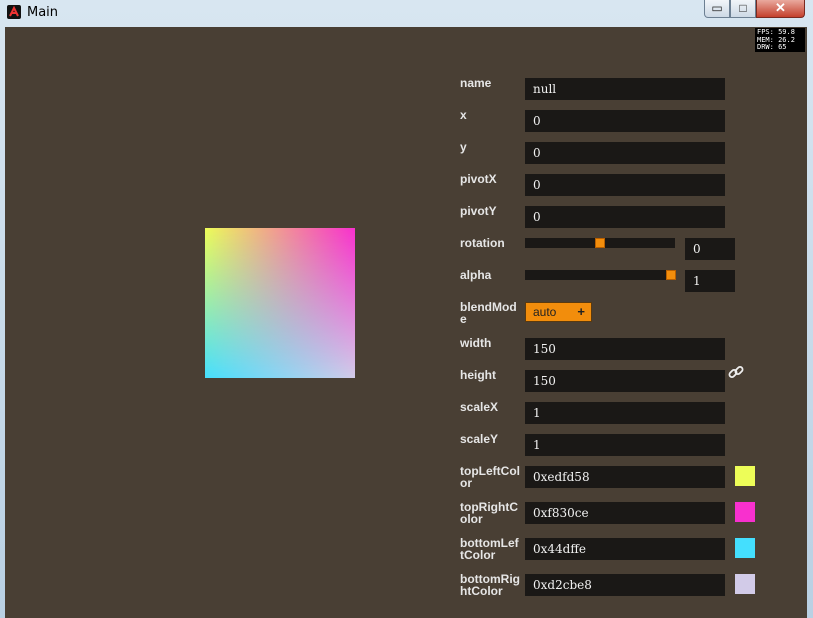 The width and height of the screenshot is (813, 618). I want to click on label-bottom-right-color: bottomRightColor, so click(490, 585).